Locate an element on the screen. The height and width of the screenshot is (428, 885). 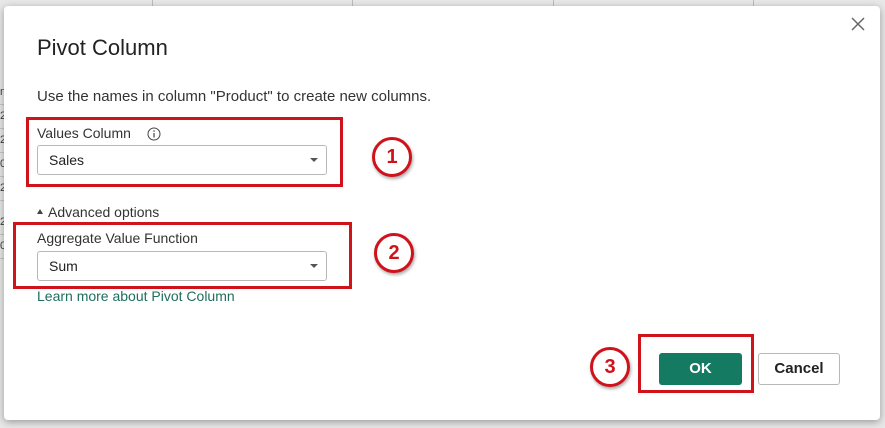
close-icon is located at coordinates (858, 24).